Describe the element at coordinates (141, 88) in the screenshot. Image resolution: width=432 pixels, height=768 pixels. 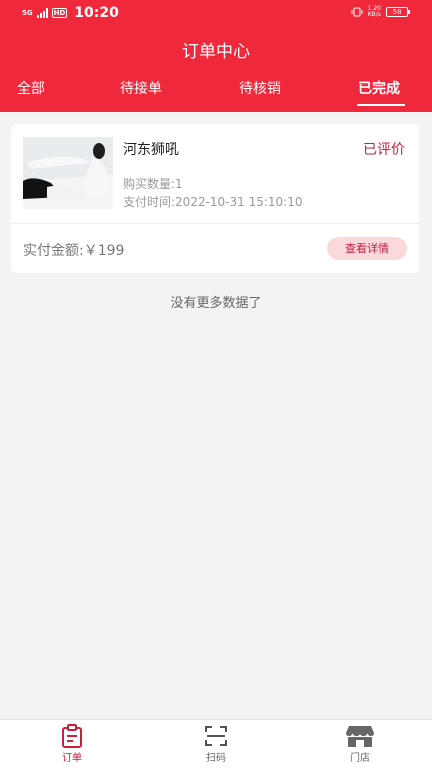
I see `tab-pending-accept: 待接单` at that location.